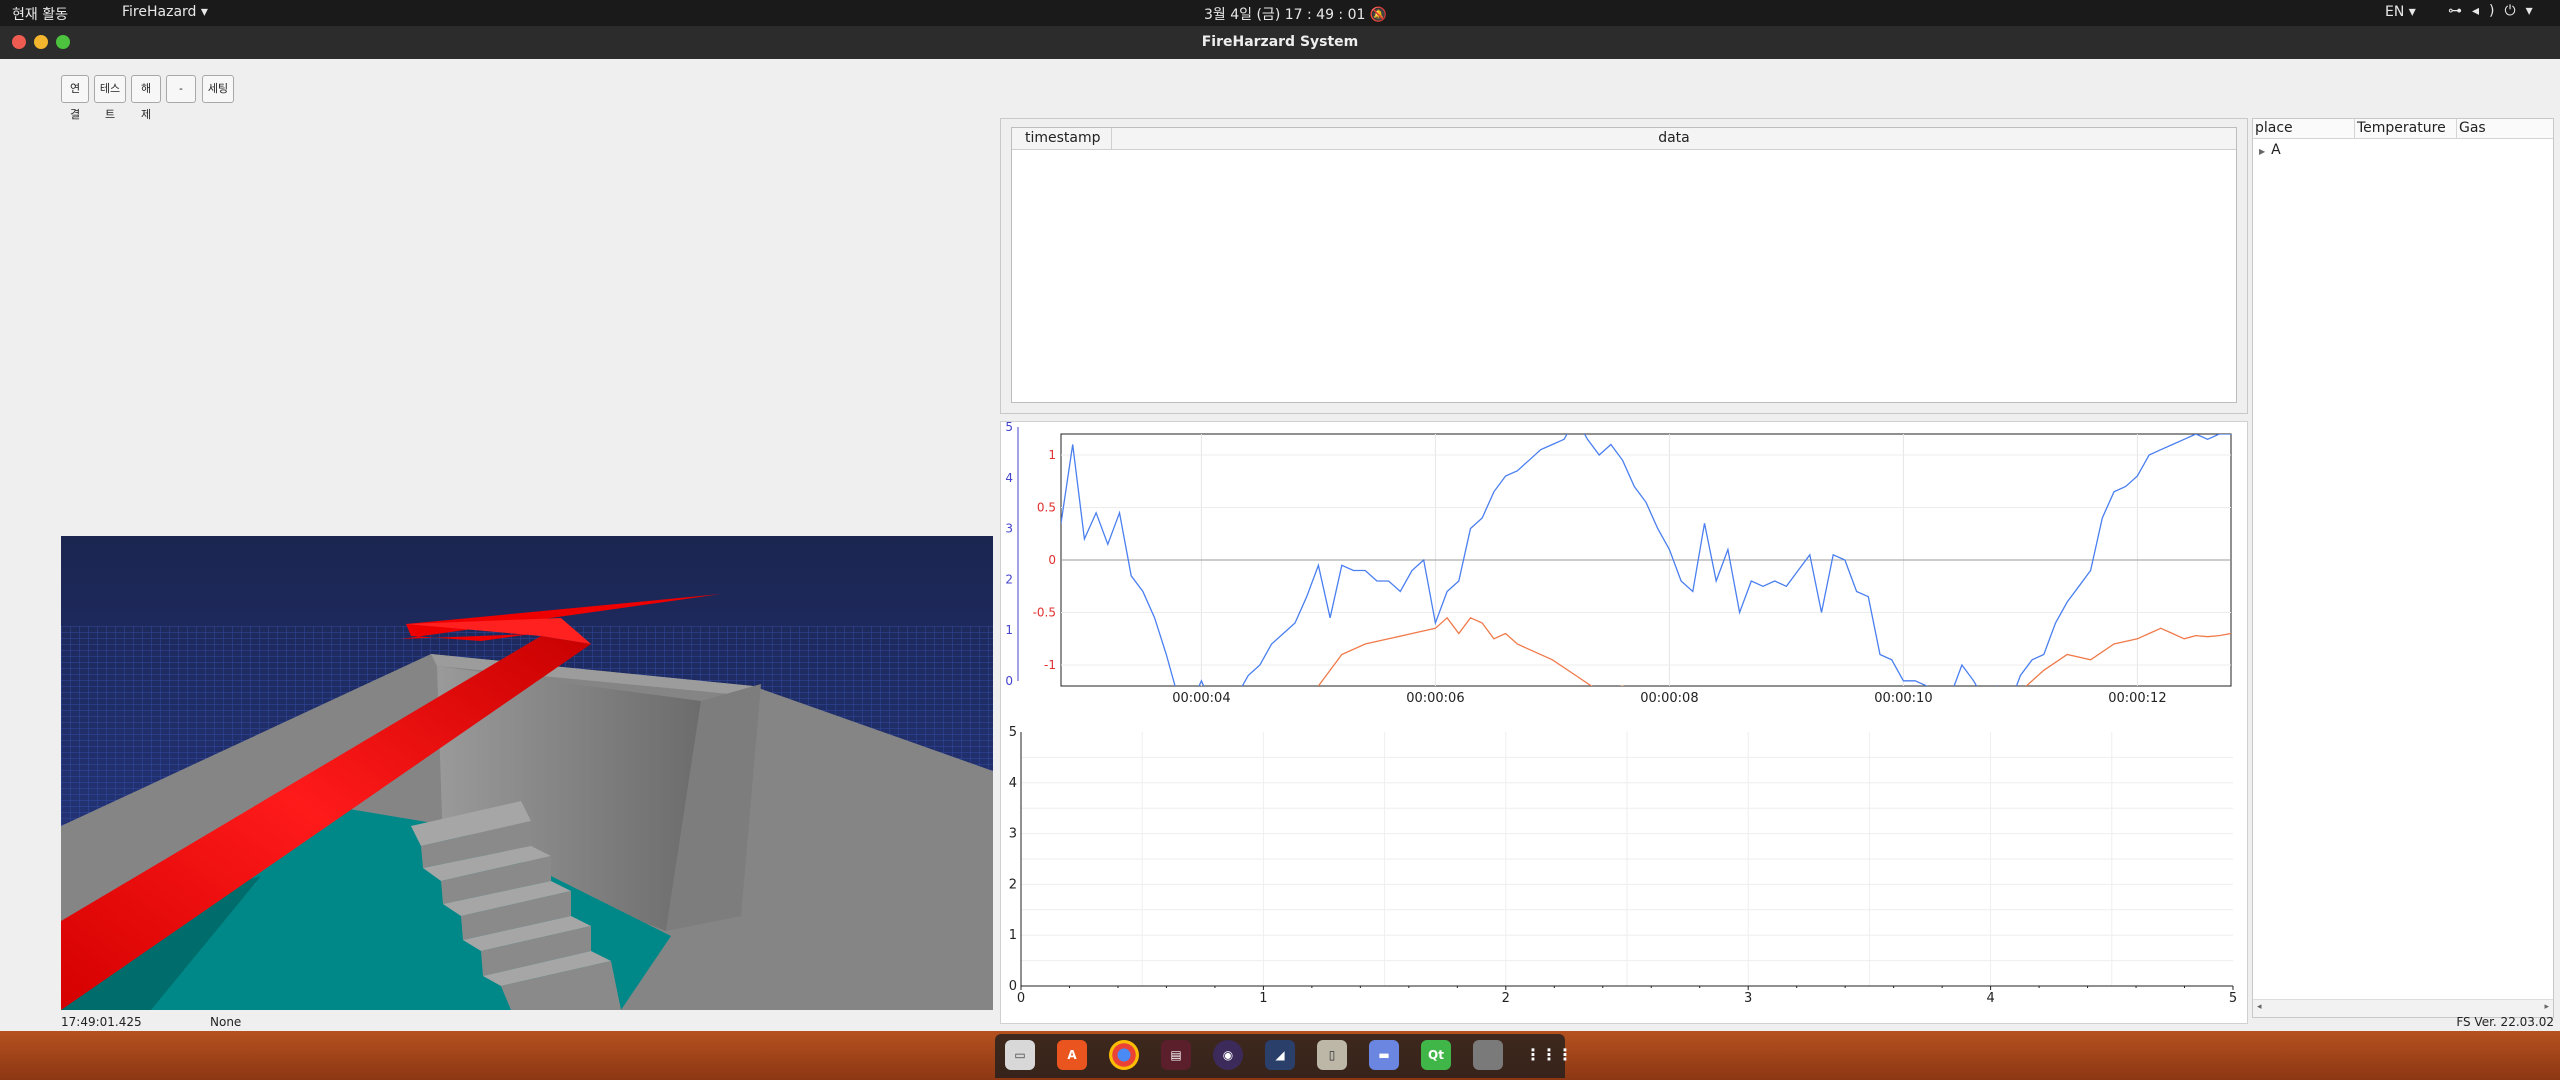 Image resolution: width=2560 pixels, height=1080 pixels. What do you see at coordinates (1013, 732) in the screenshot?
I see `y-tick-label: 5` at bounding box center [1013, 732].